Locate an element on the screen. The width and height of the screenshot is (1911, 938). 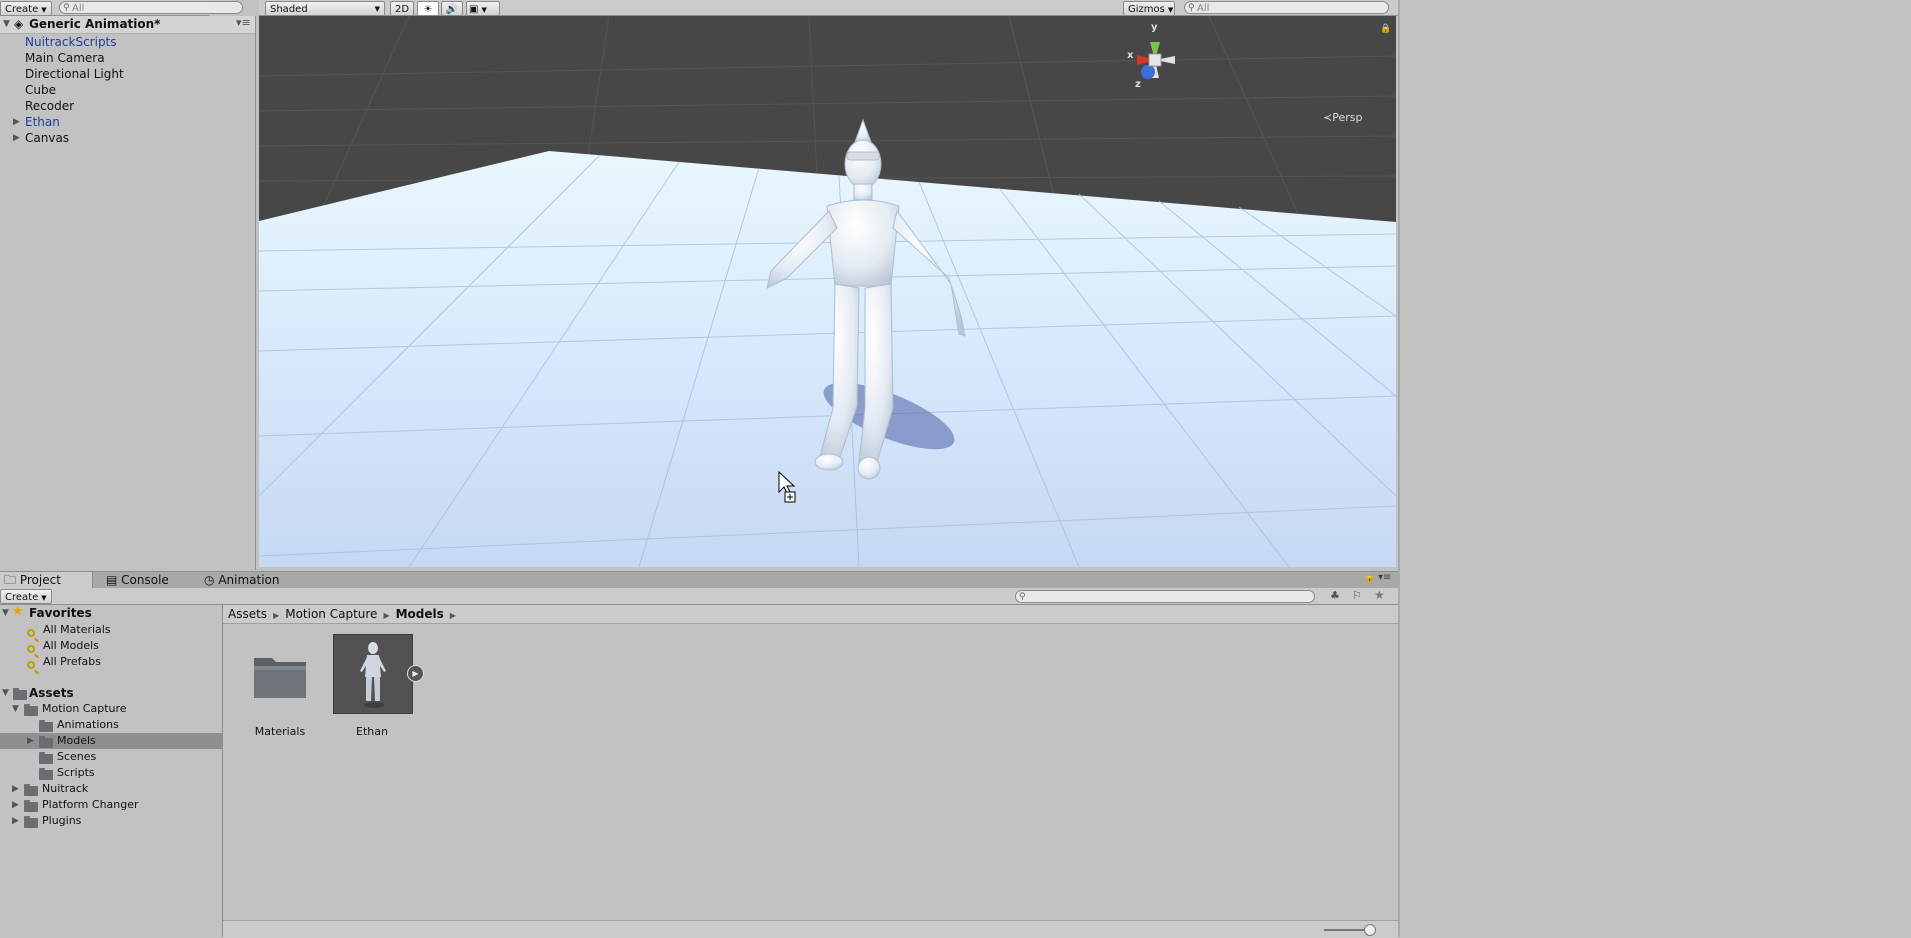
assets-label: Assets is located at coordinates (51, 693).